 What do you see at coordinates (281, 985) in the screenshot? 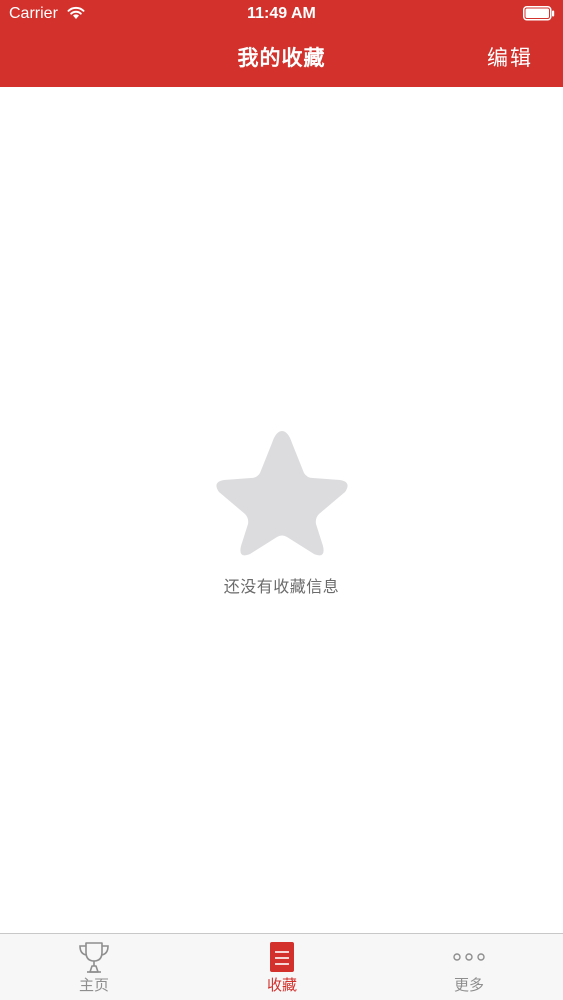
I see `tab-favorites-label: 收藏` at bounding box center [281, 985].